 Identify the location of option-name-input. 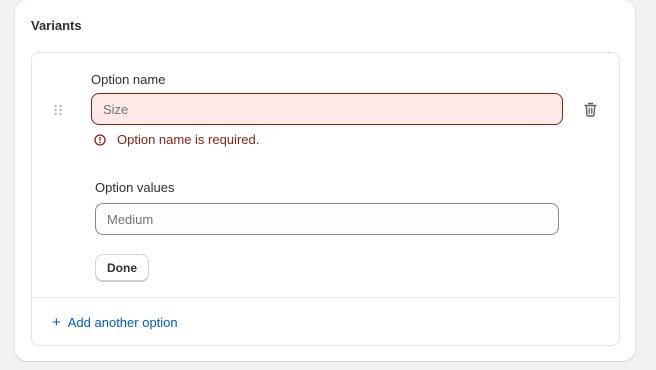
(327, 109).